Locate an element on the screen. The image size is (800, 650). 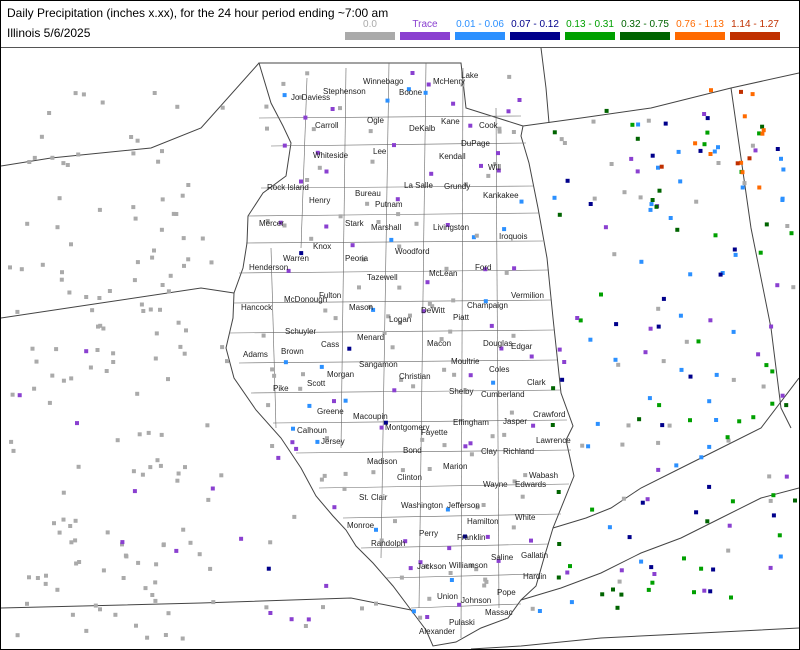
county-label: Christian is located at coordinates (415, 376).